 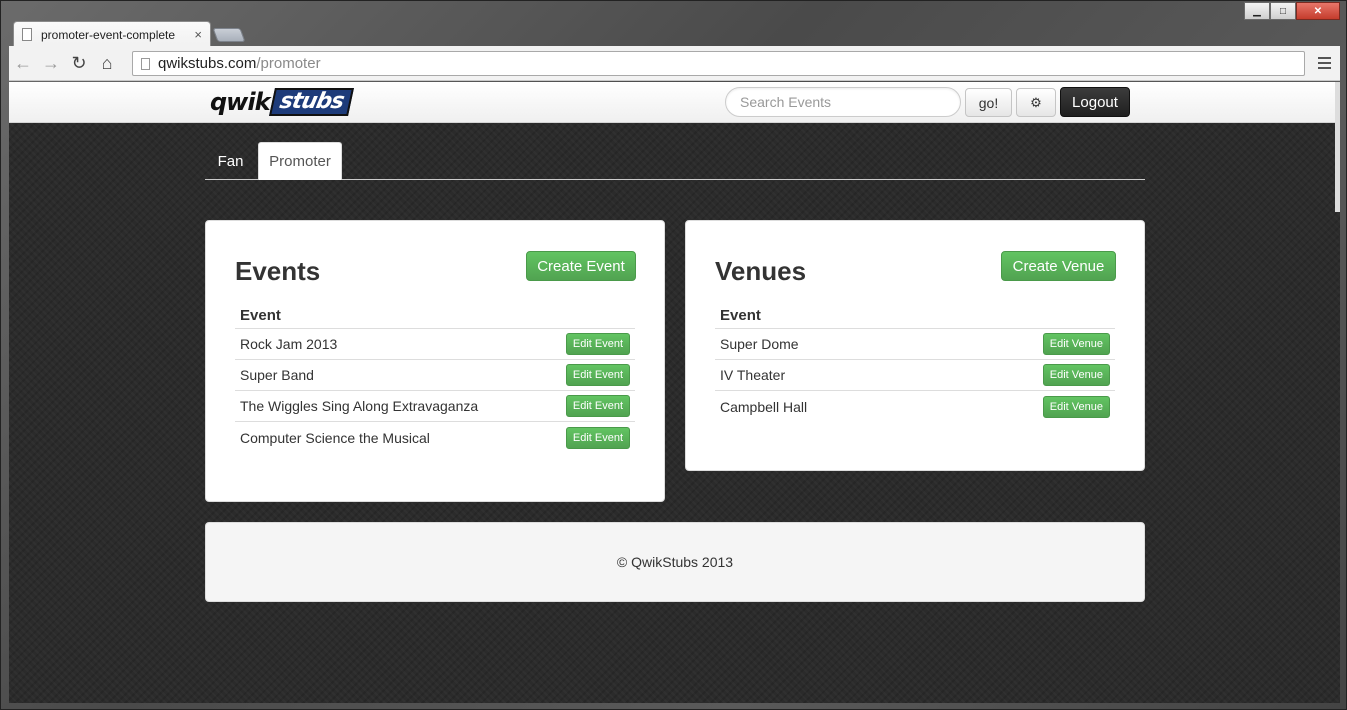 What do you see at coordinates (915, 375) in the screenshot?
I see `table-row: IV Theater Edit Venue` at bounding box center [915, 375].